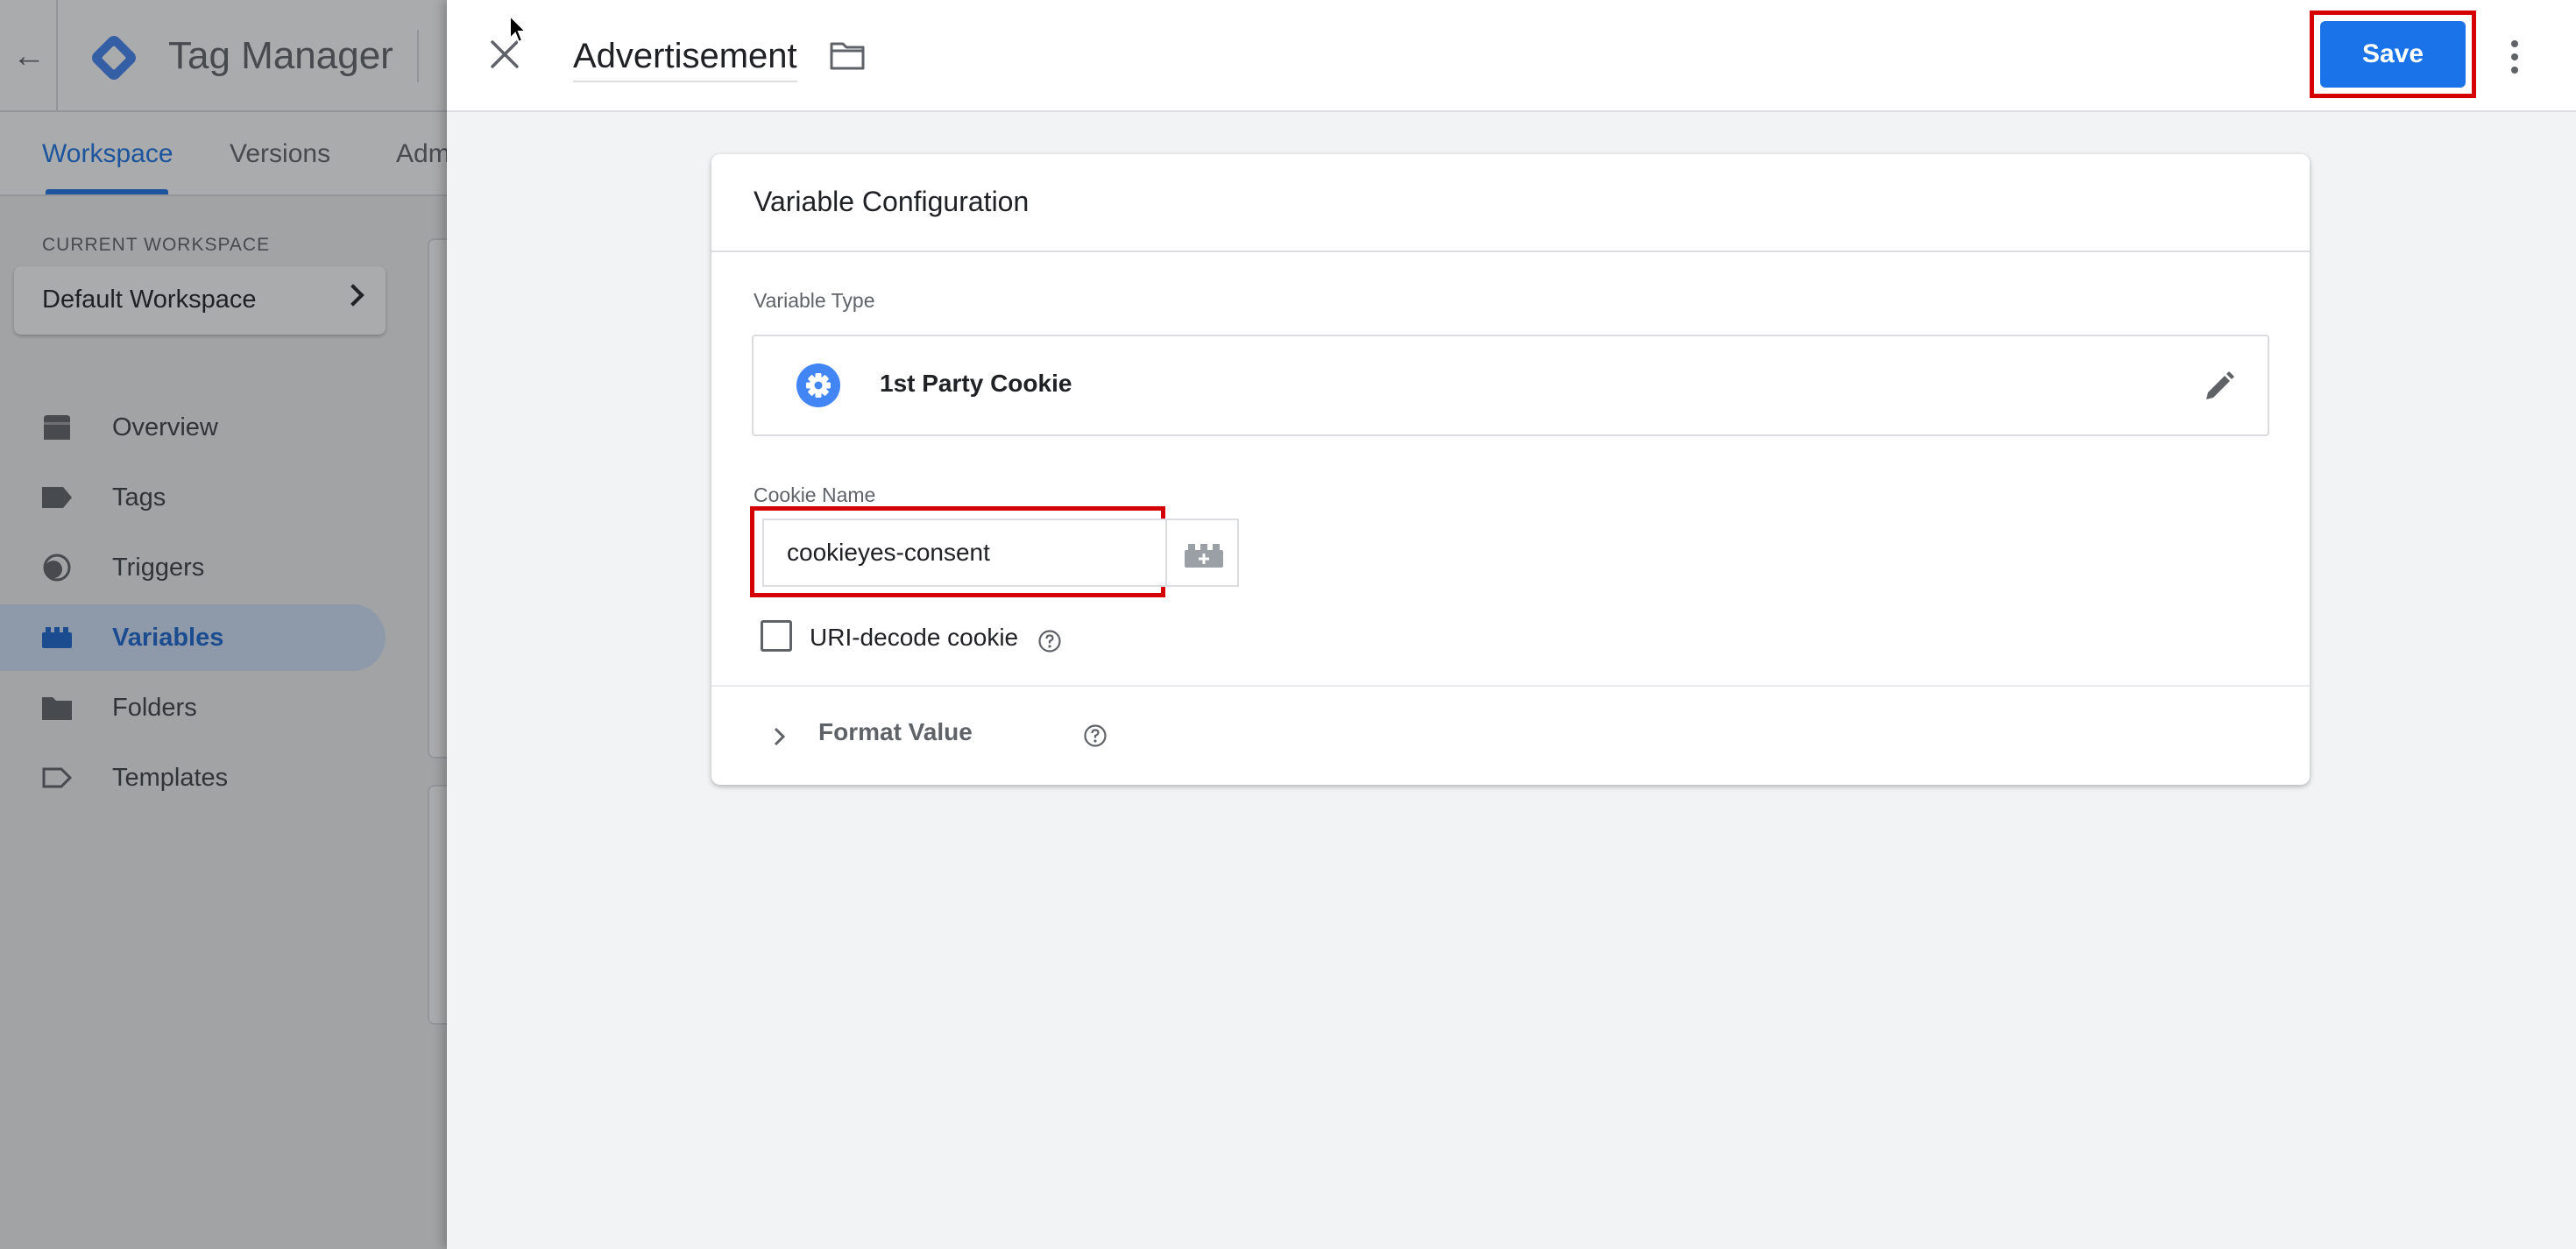 This screenshot has width=2576, height=1249. What do you see at coordinates (1204, 556) in the screenshot?
I see `variable-picker-icon` at bounding box center [1204, 556].